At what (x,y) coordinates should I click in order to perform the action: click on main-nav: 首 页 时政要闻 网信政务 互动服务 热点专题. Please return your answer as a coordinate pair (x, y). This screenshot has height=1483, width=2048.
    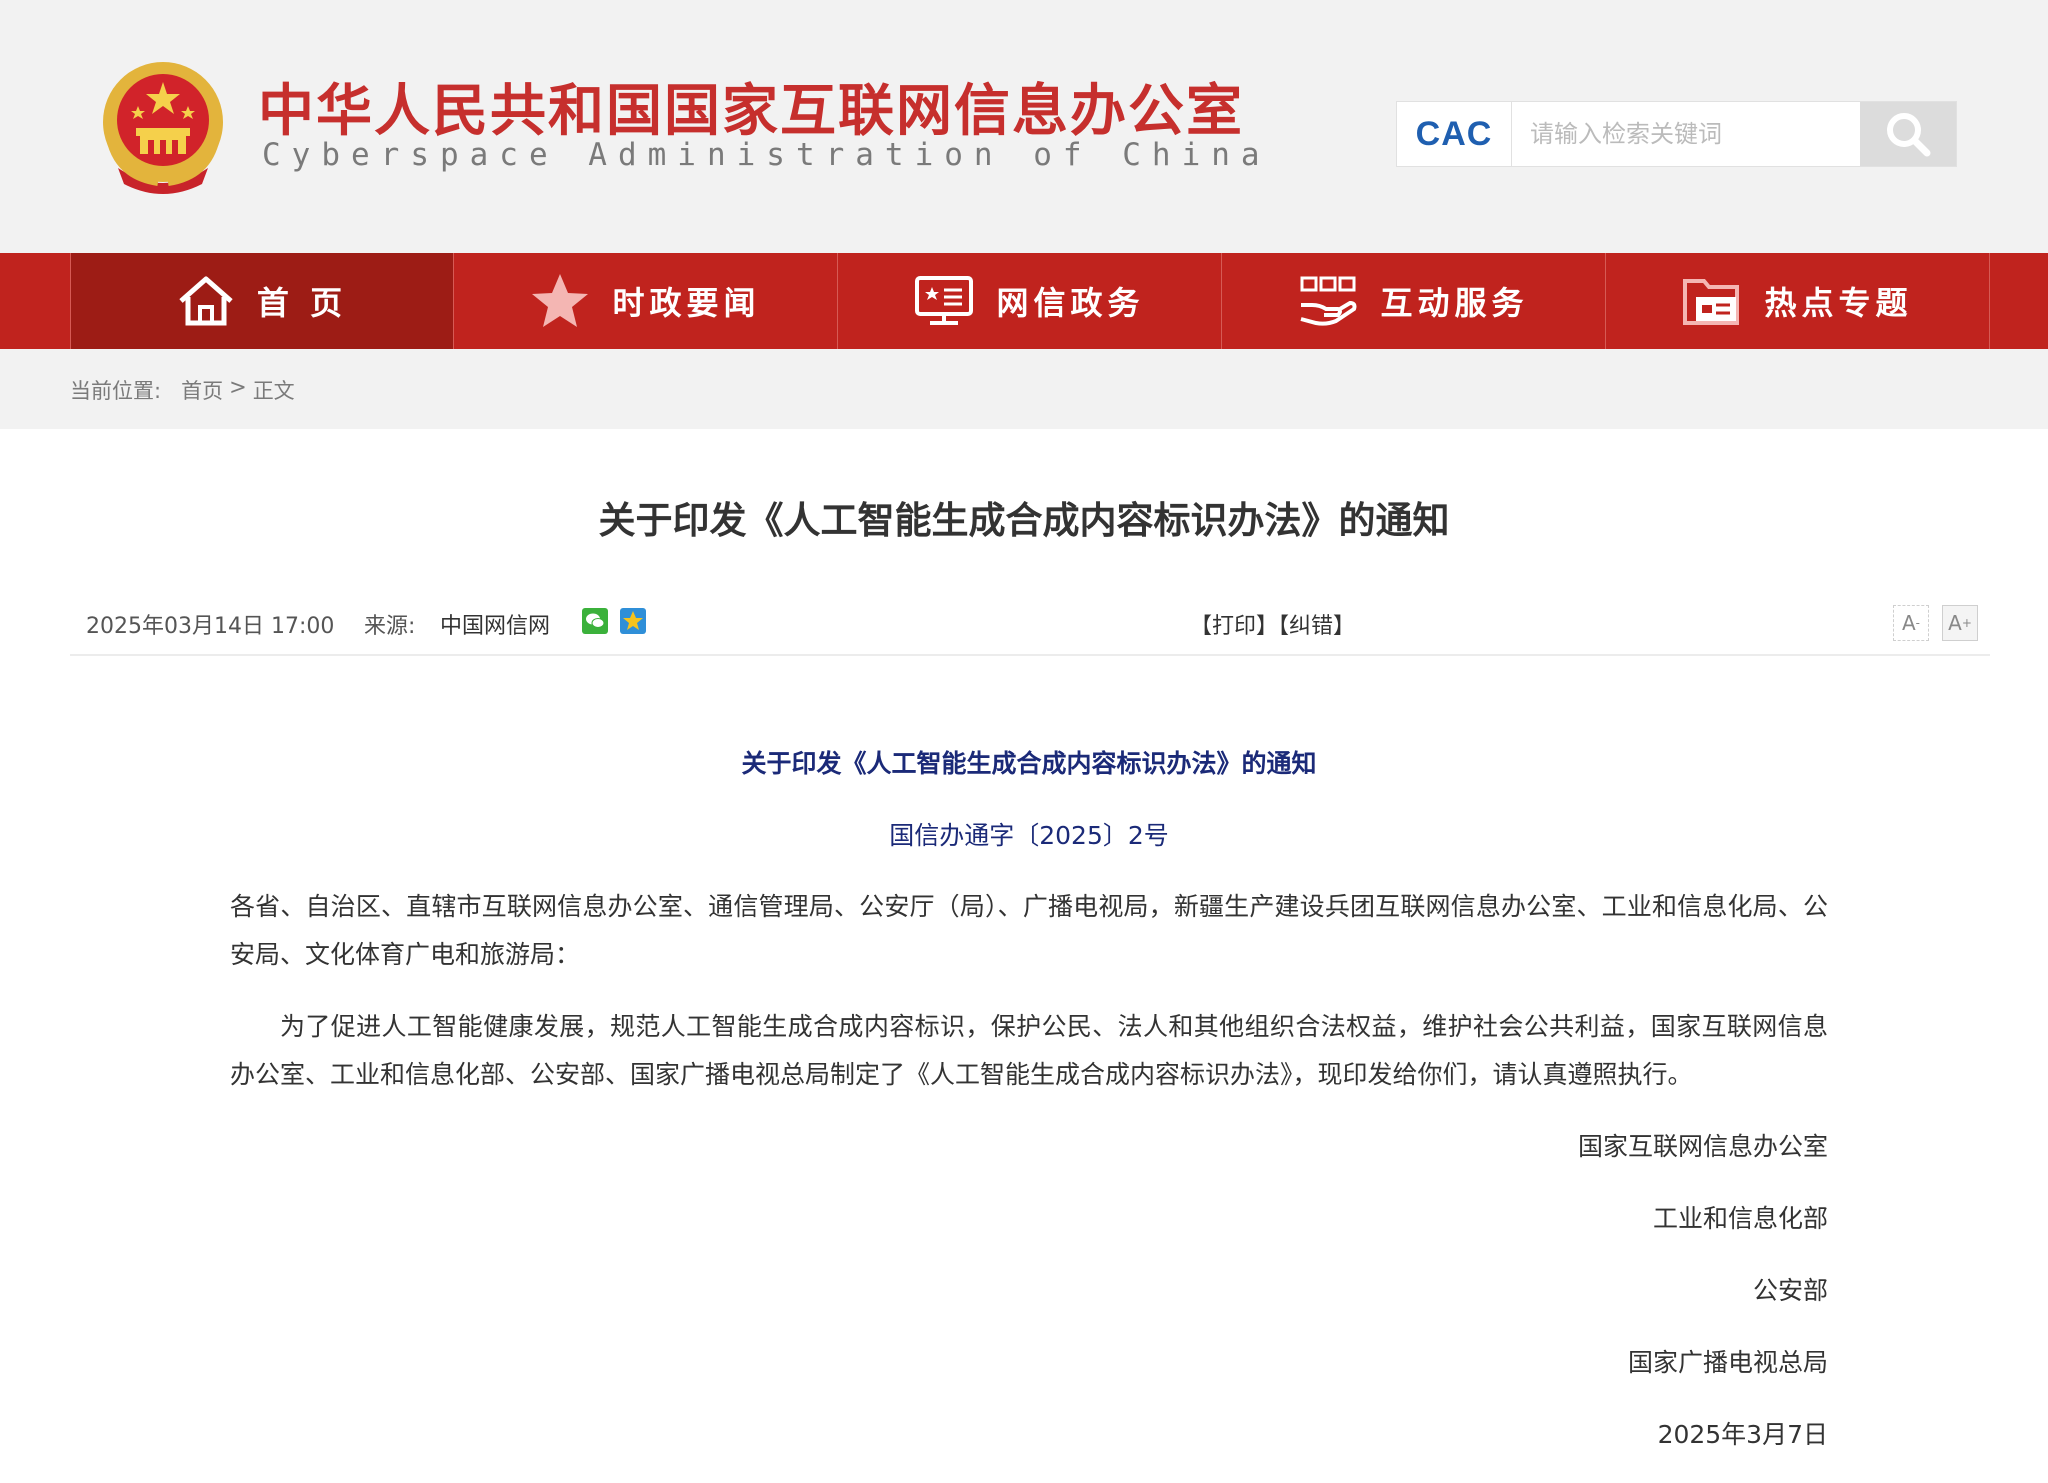
    Looking at the image, I should click on (1024, 301).